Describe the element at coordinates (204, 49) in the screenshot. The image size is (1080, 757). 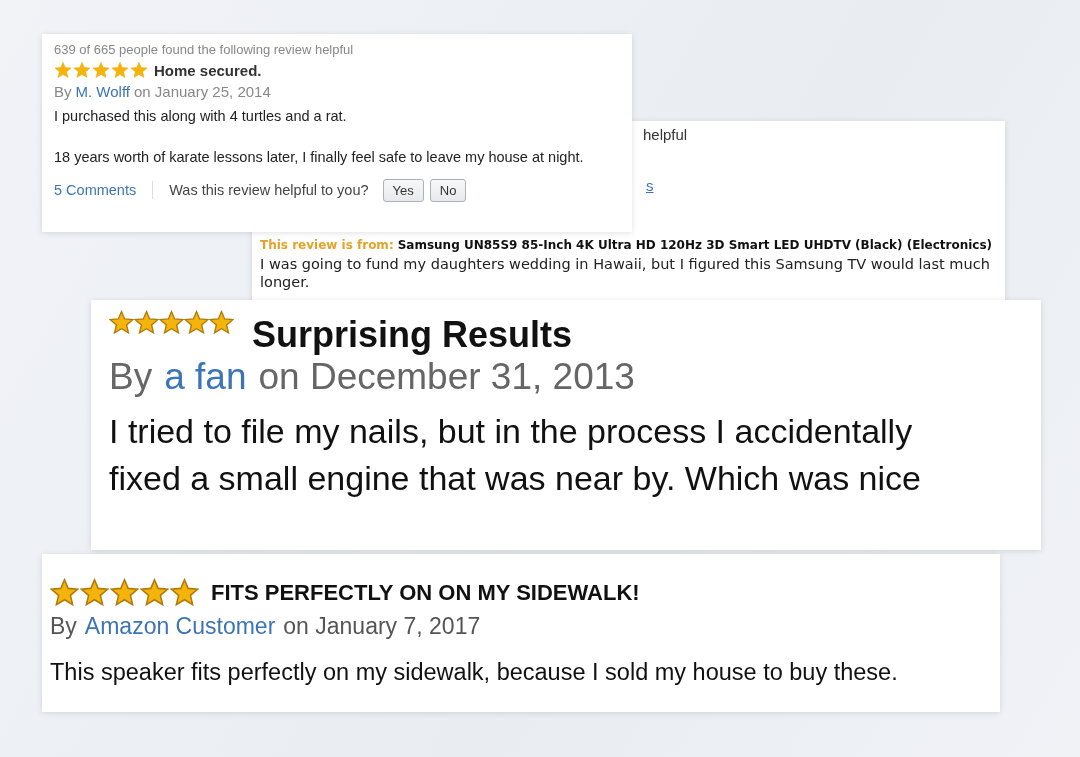
I see `helpful-count: 639 of 665 people found the following review helpful` at that location.